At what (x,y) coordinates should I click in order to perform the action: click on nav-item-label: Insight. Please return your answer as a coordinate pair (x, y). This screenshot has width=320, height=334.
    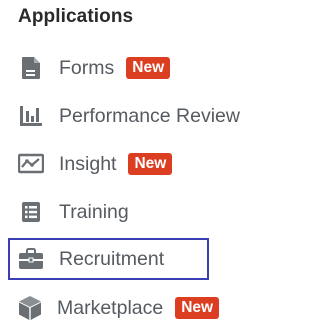
    Looking at the image, I should click on (88, 163).